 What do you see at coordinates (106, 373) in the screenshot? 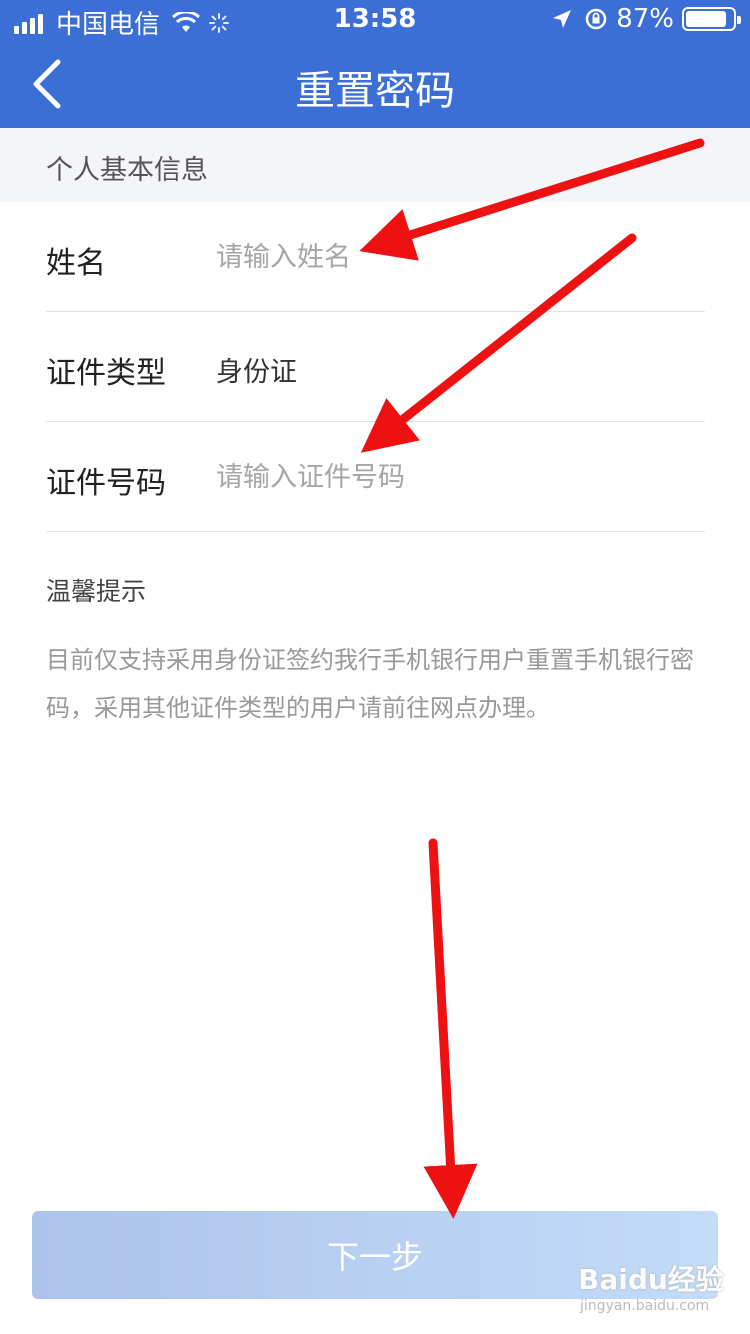
I see `id-type-label: 证件类型` at bounding box center [106, 373].